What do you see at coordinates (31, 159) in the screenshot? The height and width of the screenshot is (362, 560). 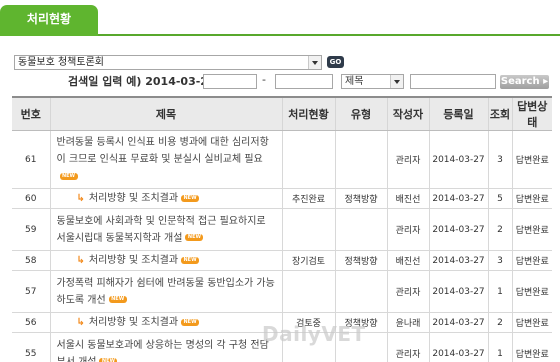 I see `row-no: 61` at bounding box center [31, 159].